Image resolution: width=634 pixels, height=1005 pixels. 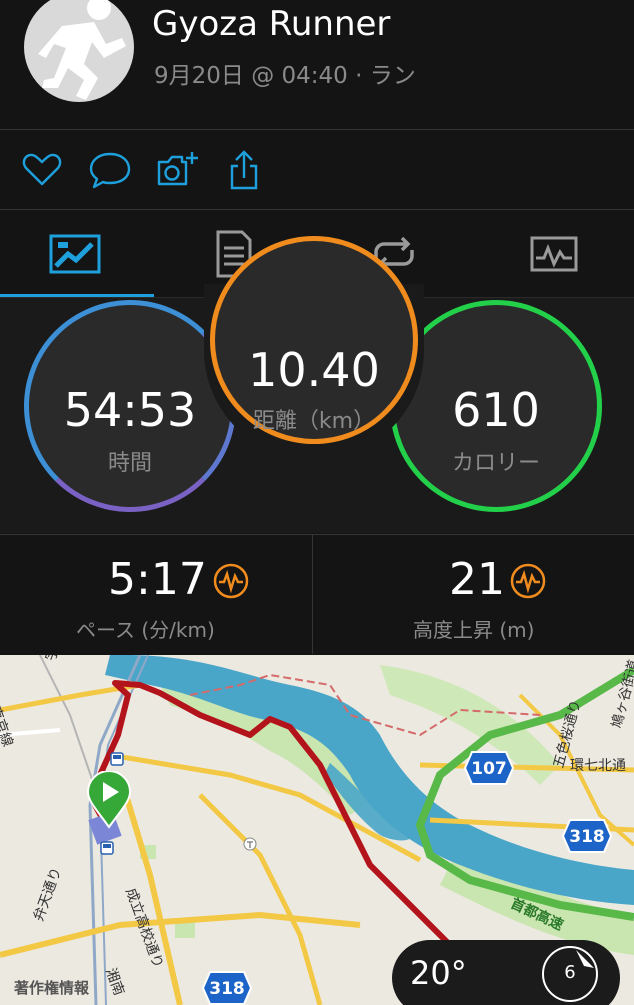 What do you see at coordinates (110, 170) in the screenshot?
I see `comment-icon` at bounding box center [110, 170].